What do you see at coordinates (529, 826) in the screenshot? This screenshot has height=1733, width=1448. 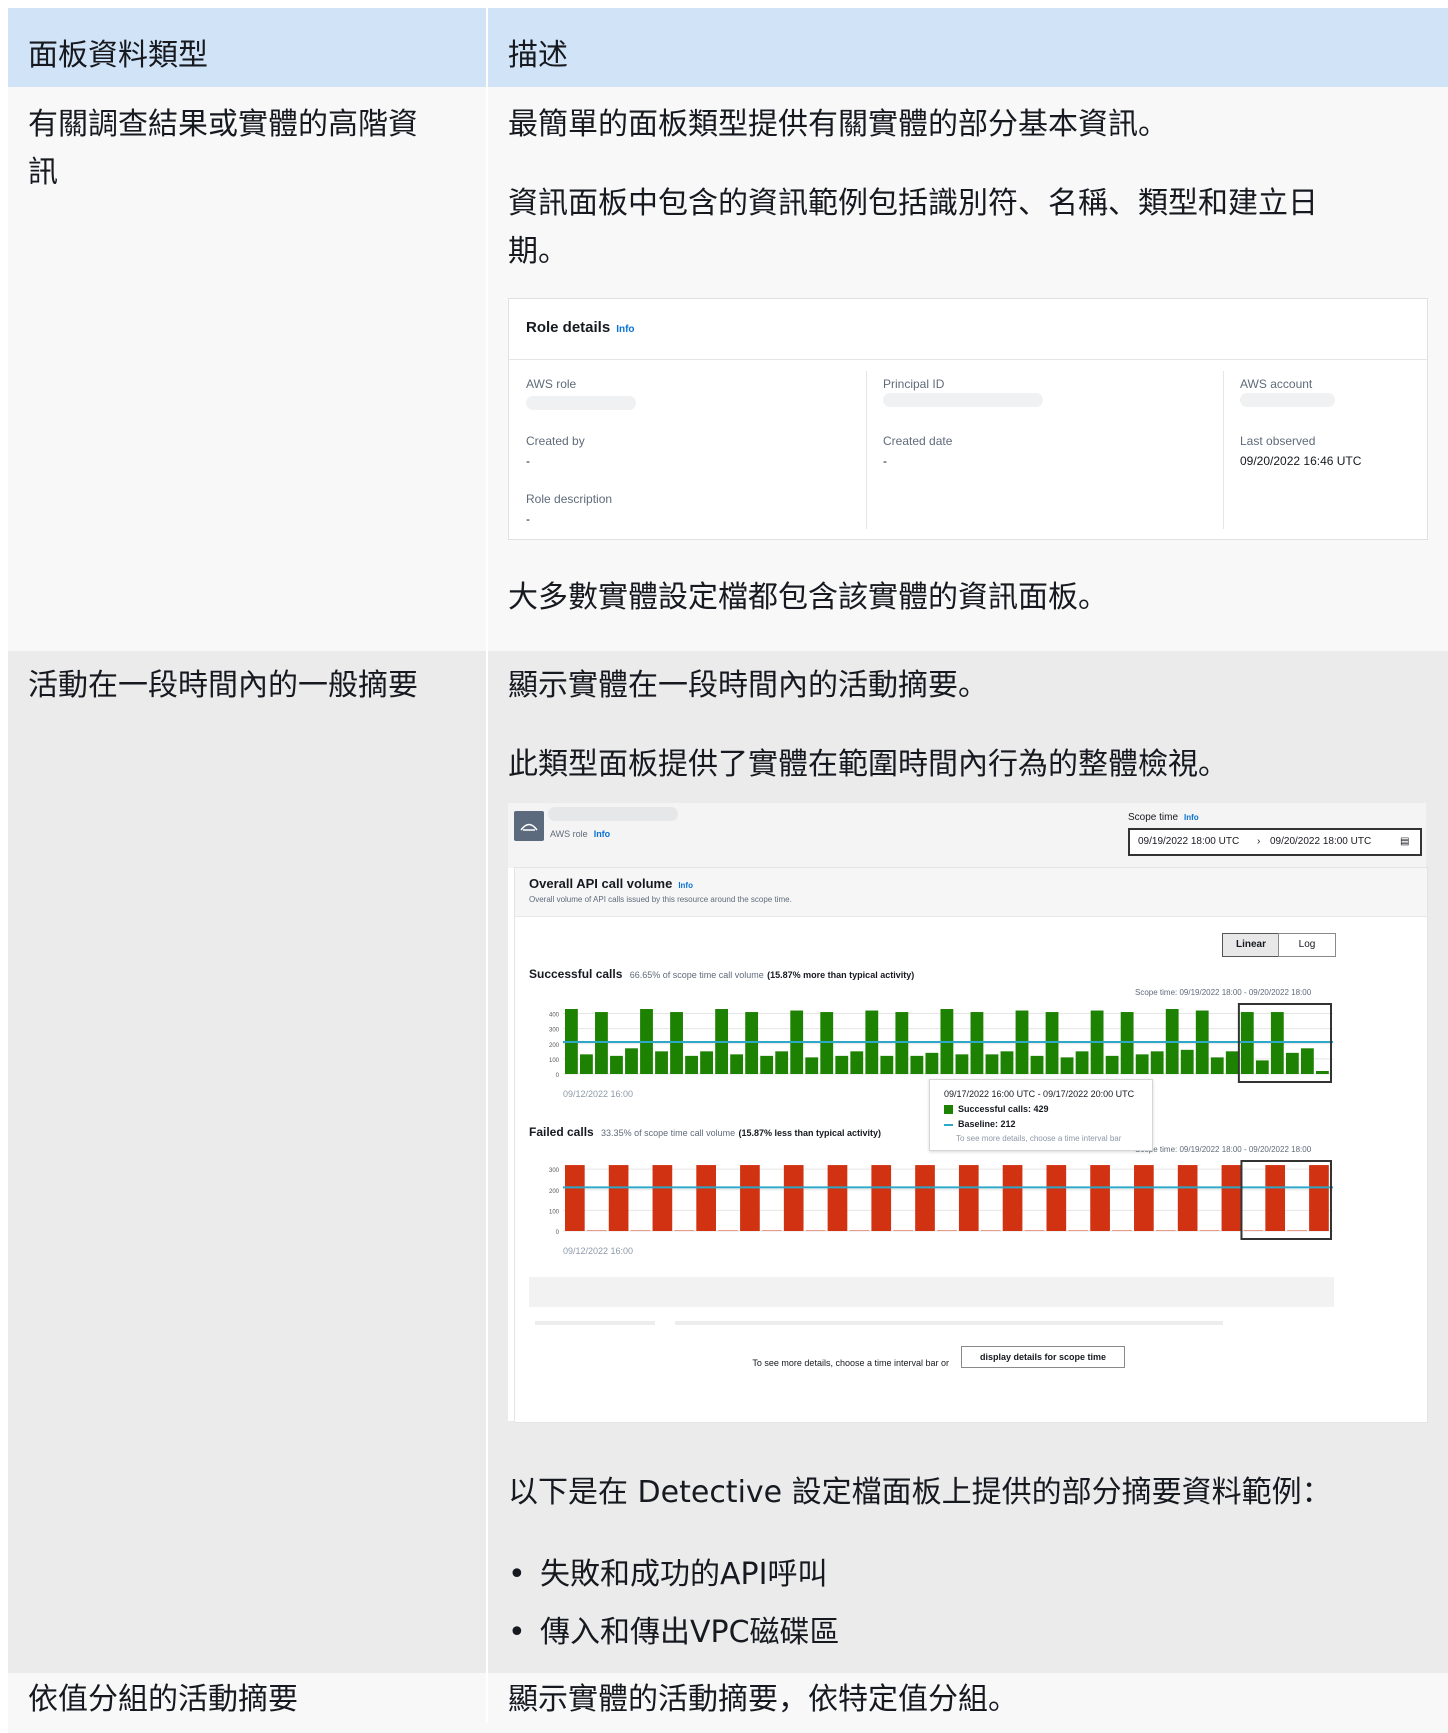 I see `role-icon` at bounding box center [529, 826].